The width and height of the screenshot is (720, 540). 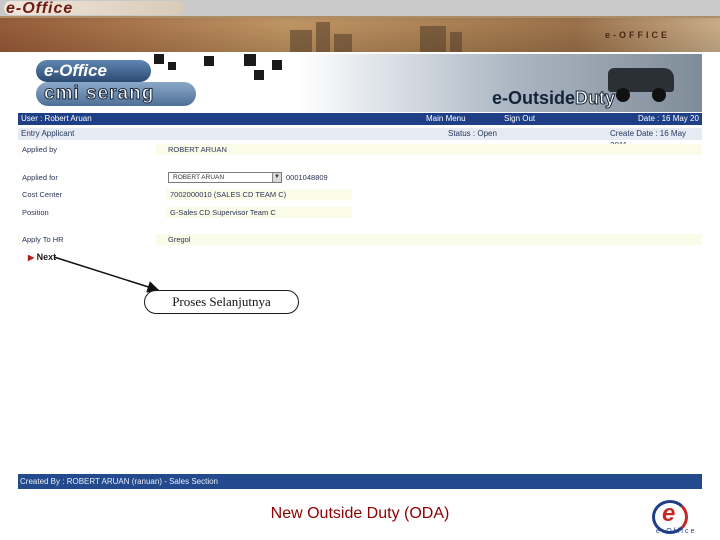 What do you see at coordinates (31, 257) in the screenshot?
I see `play-arrow-icon: ▶` at bounding box center [31, 257].